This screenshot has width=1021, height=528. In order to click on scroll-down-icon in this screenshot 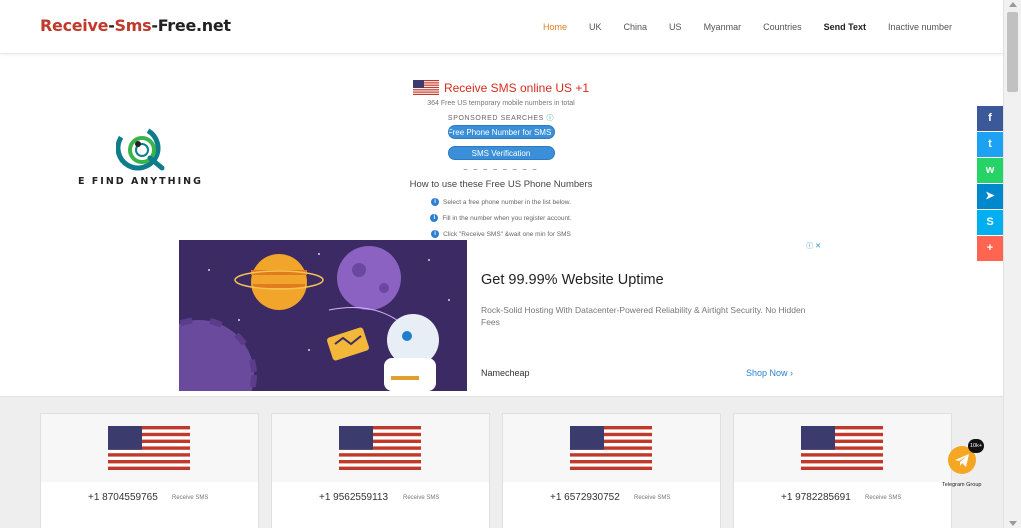, I will do `click(1013, 523)`.